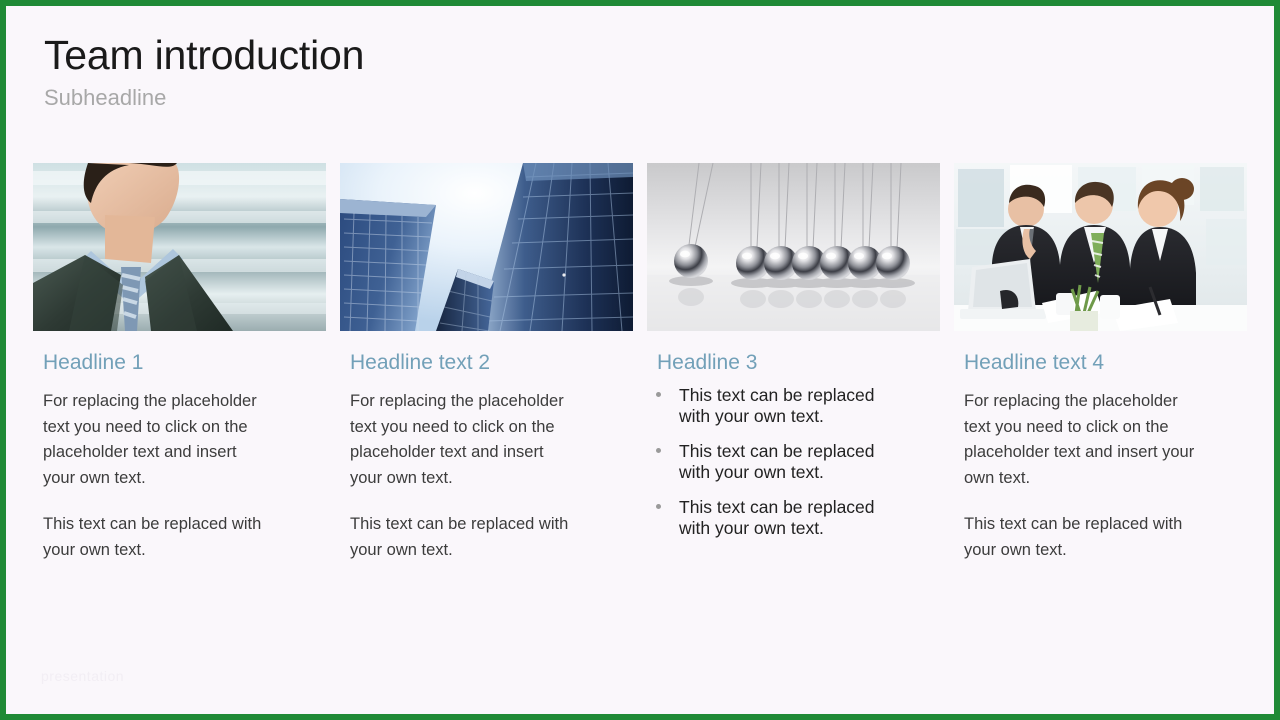 The height and width of the screenshot is (720, 1280). I want to click on businessman-portrait-photo, so click(179, 247).